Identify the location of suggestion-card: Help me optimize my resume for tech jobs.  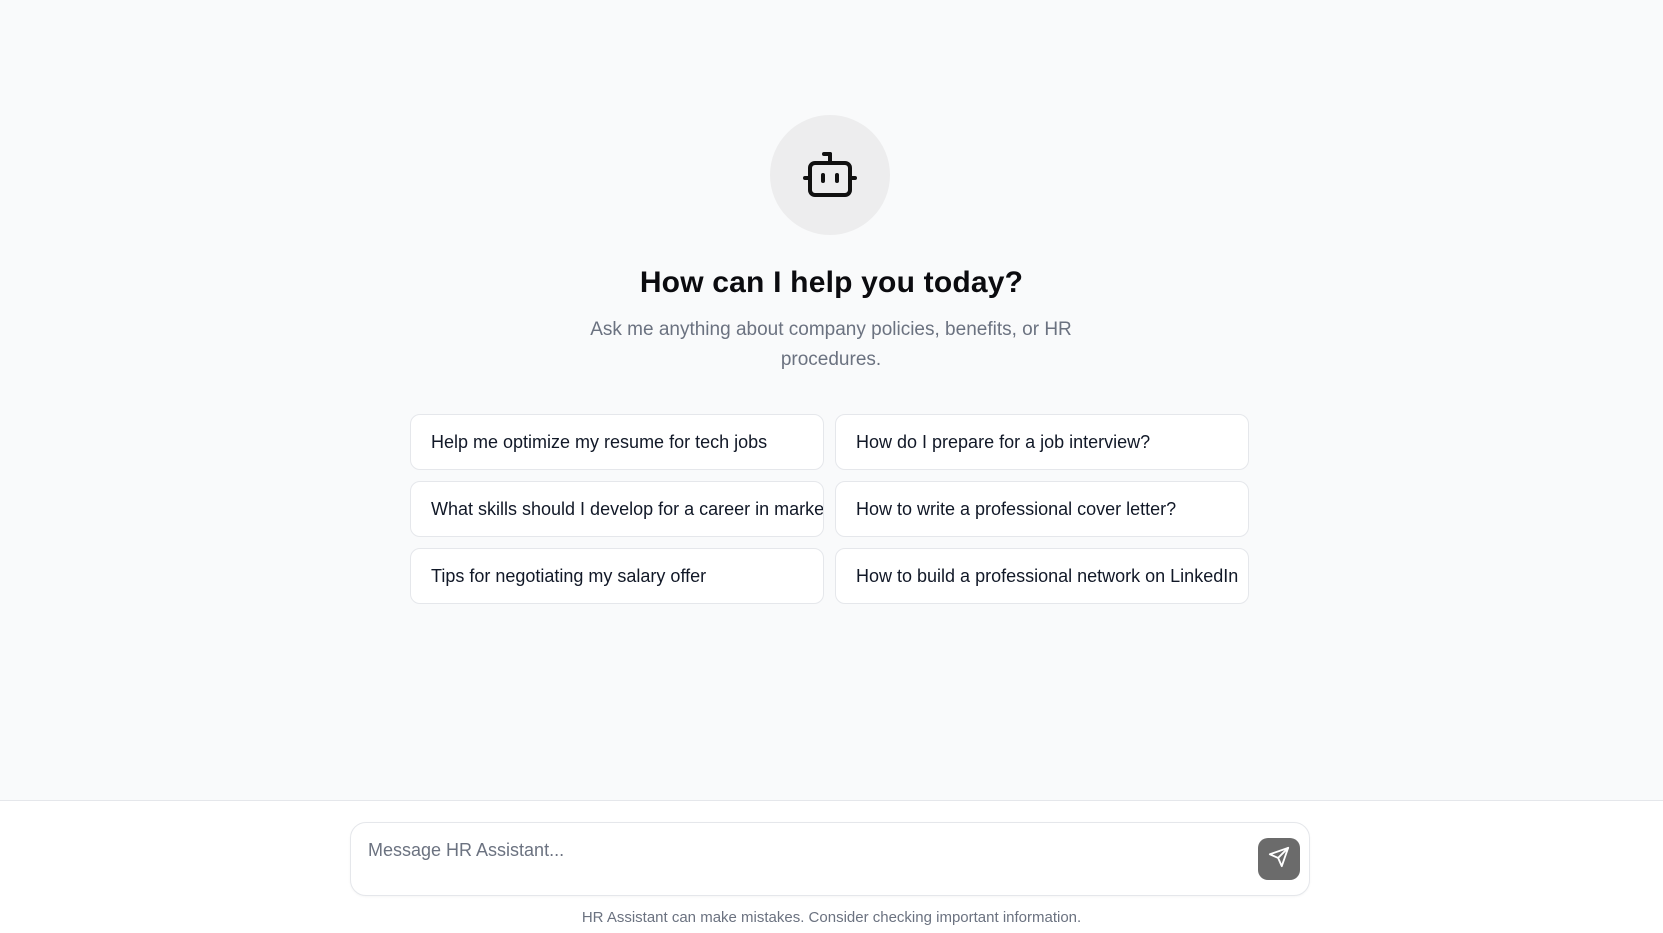
(617, 442).